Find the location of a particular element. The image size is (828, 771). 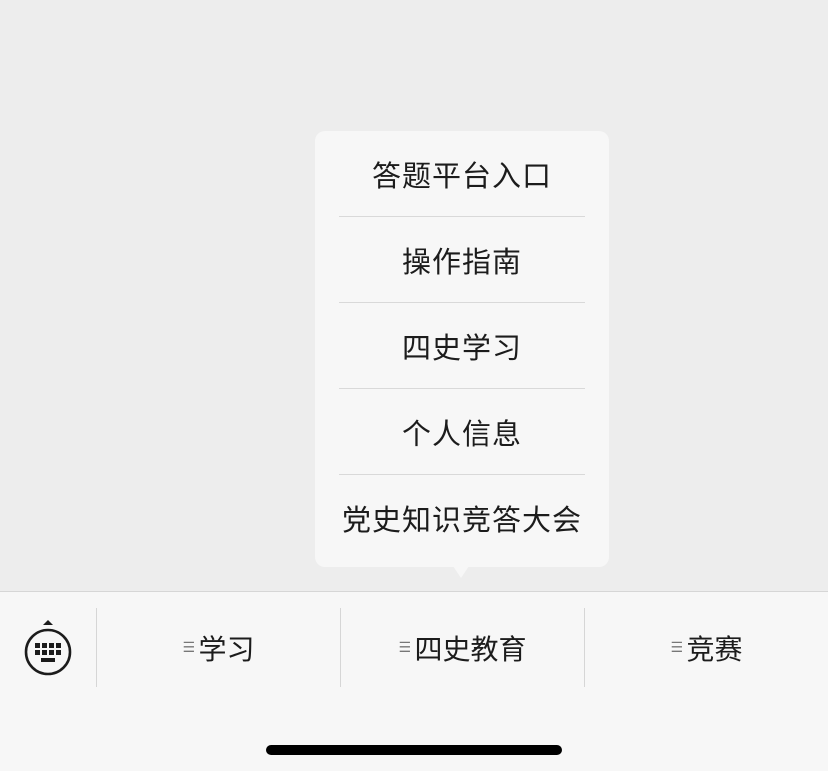

menu-item-quiz-platform: 答题平台入口 is located at coordinates (462, 174).